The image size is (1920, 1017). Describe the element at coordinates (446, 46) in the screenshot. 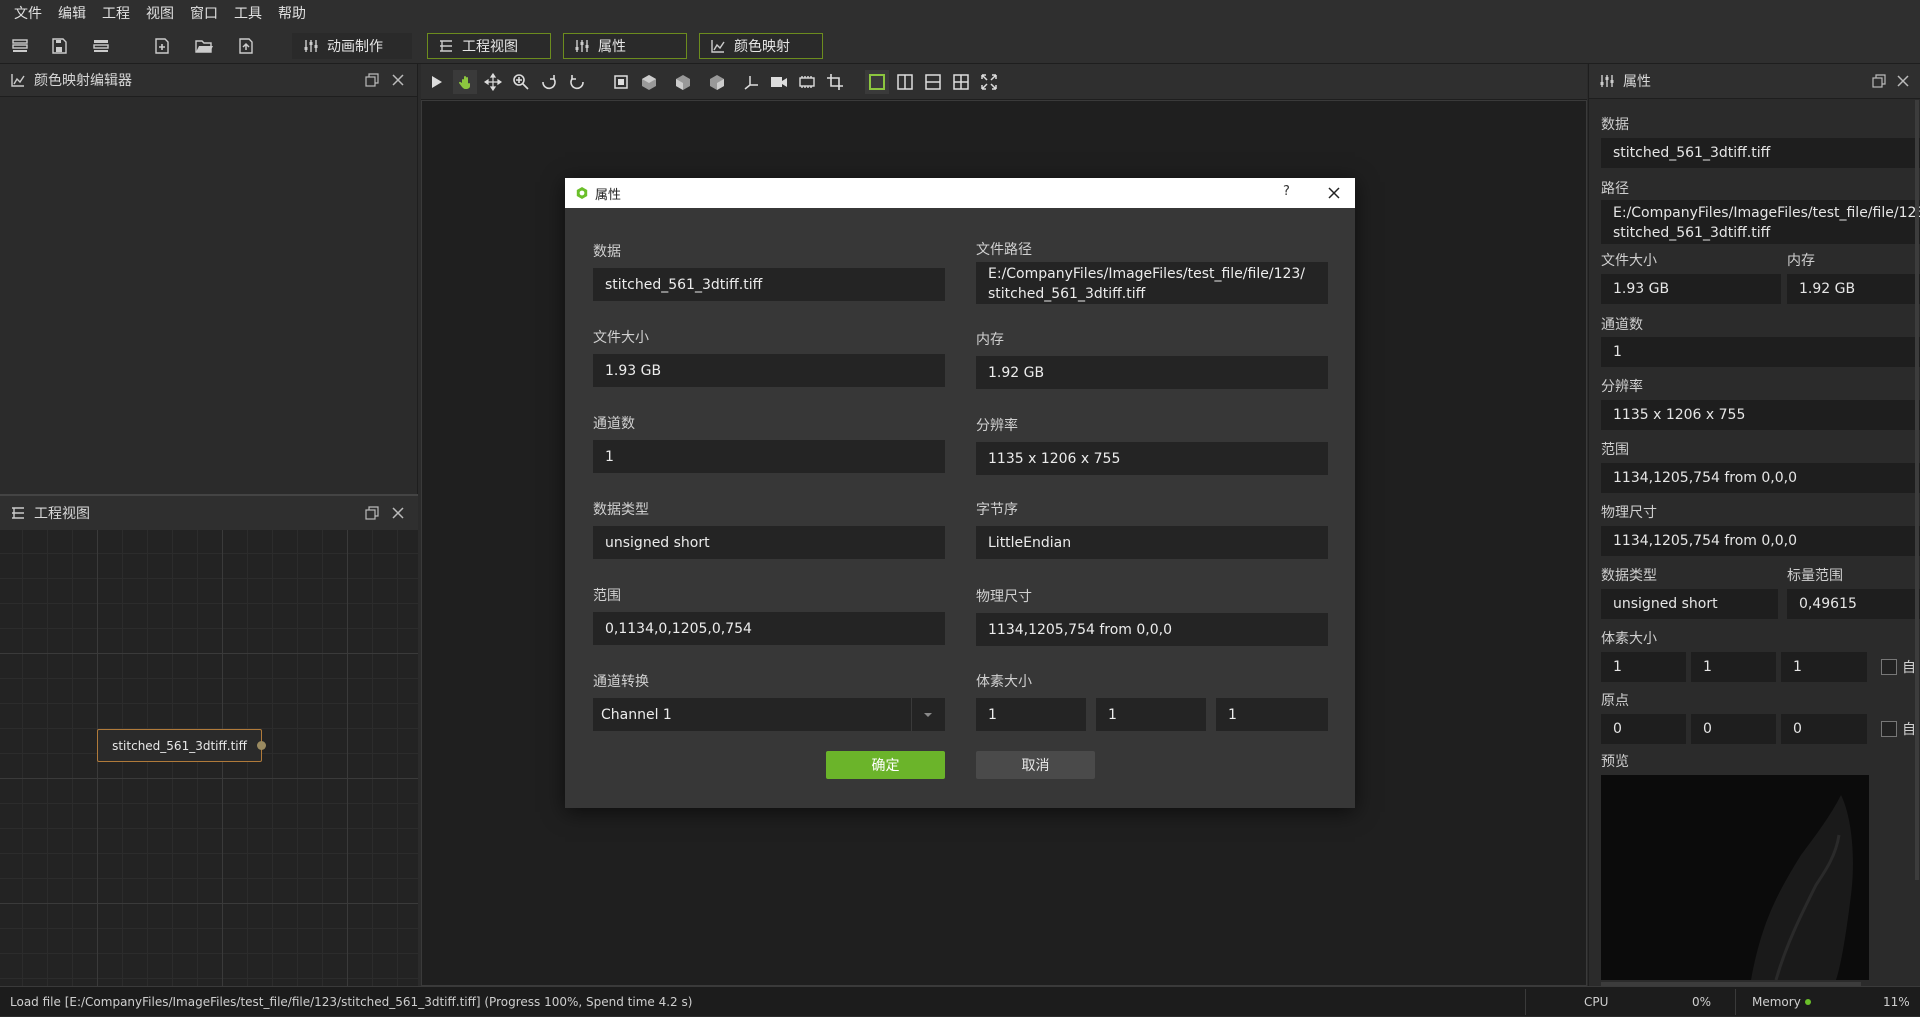

I see `project-view-icon` at that location.